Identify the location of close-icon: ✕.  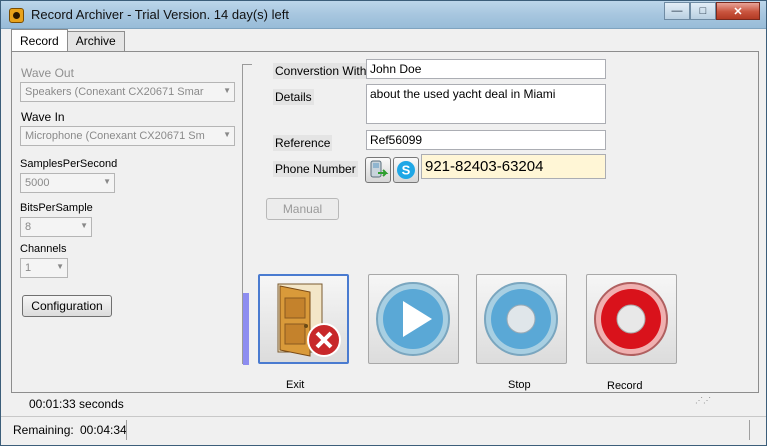
(738, 11).